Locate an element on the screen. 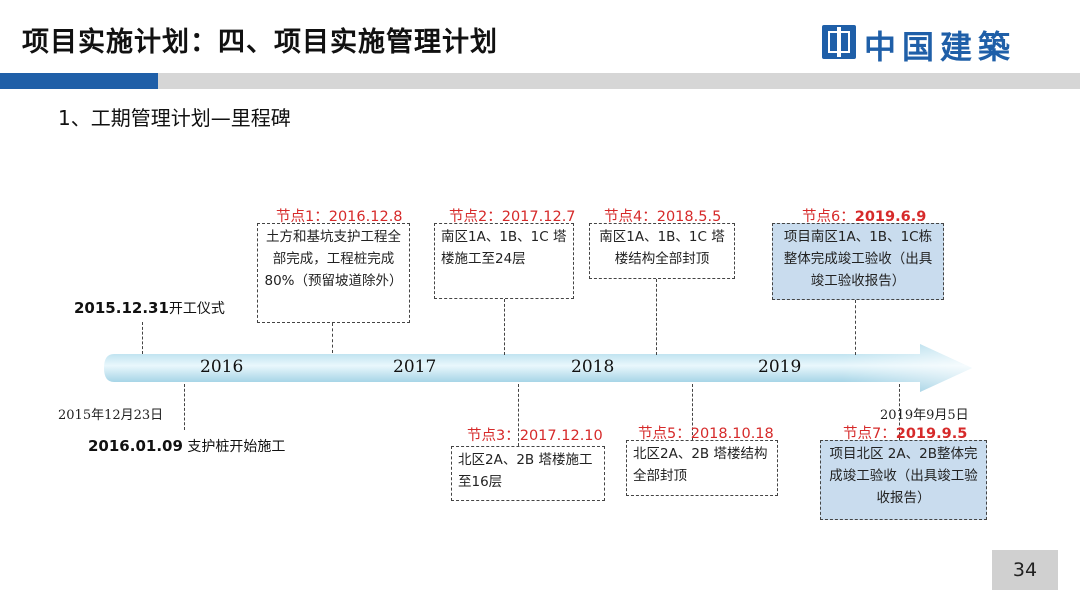 This screenshot has width=1080, height=608. event-pile: 2016.01.09 支护桩开始施工 is located at coordinates (186, 446).